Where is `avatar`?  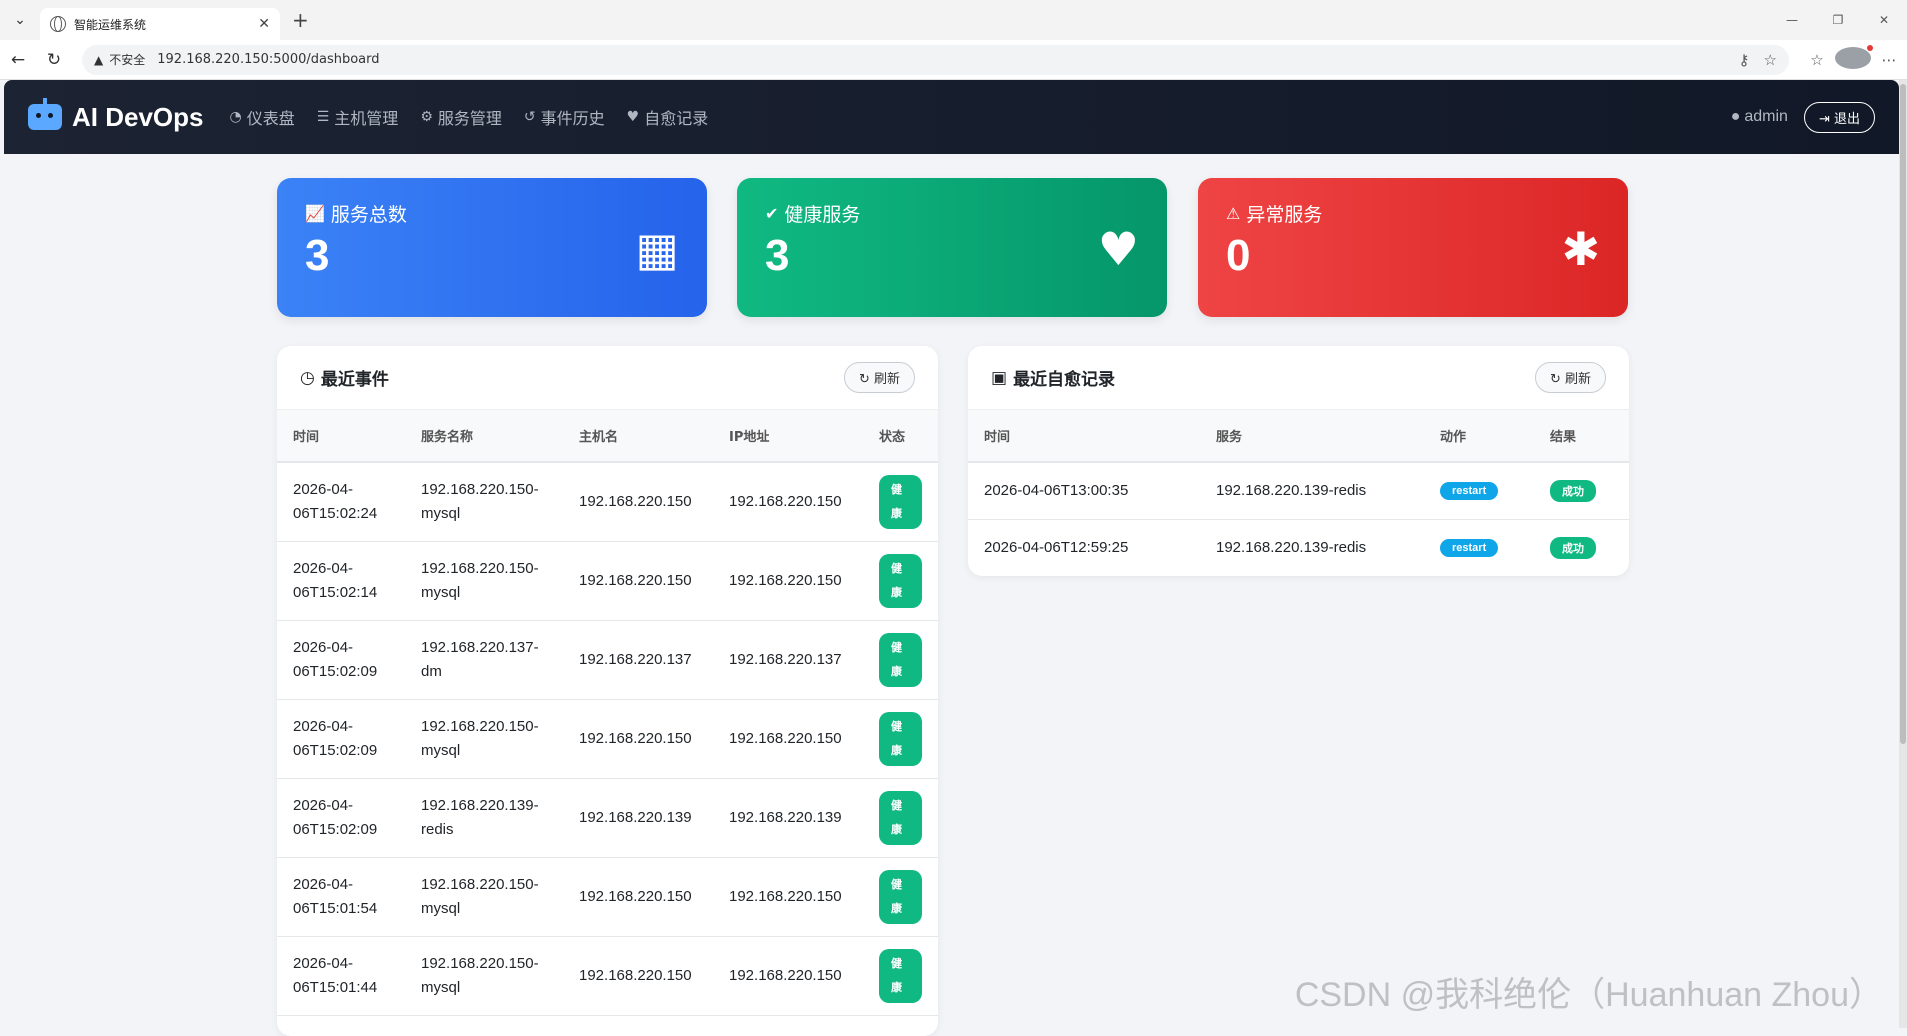 avatar is located at coordinates (1853, 58).